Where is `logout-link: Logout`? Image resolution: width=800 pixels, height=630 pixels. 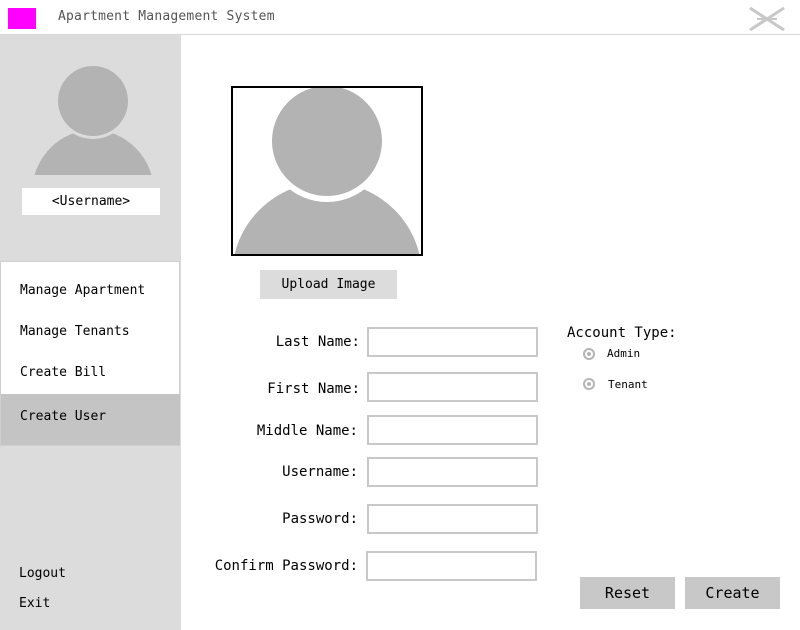
logout-link: Logout is located at coordinates (42, 573).